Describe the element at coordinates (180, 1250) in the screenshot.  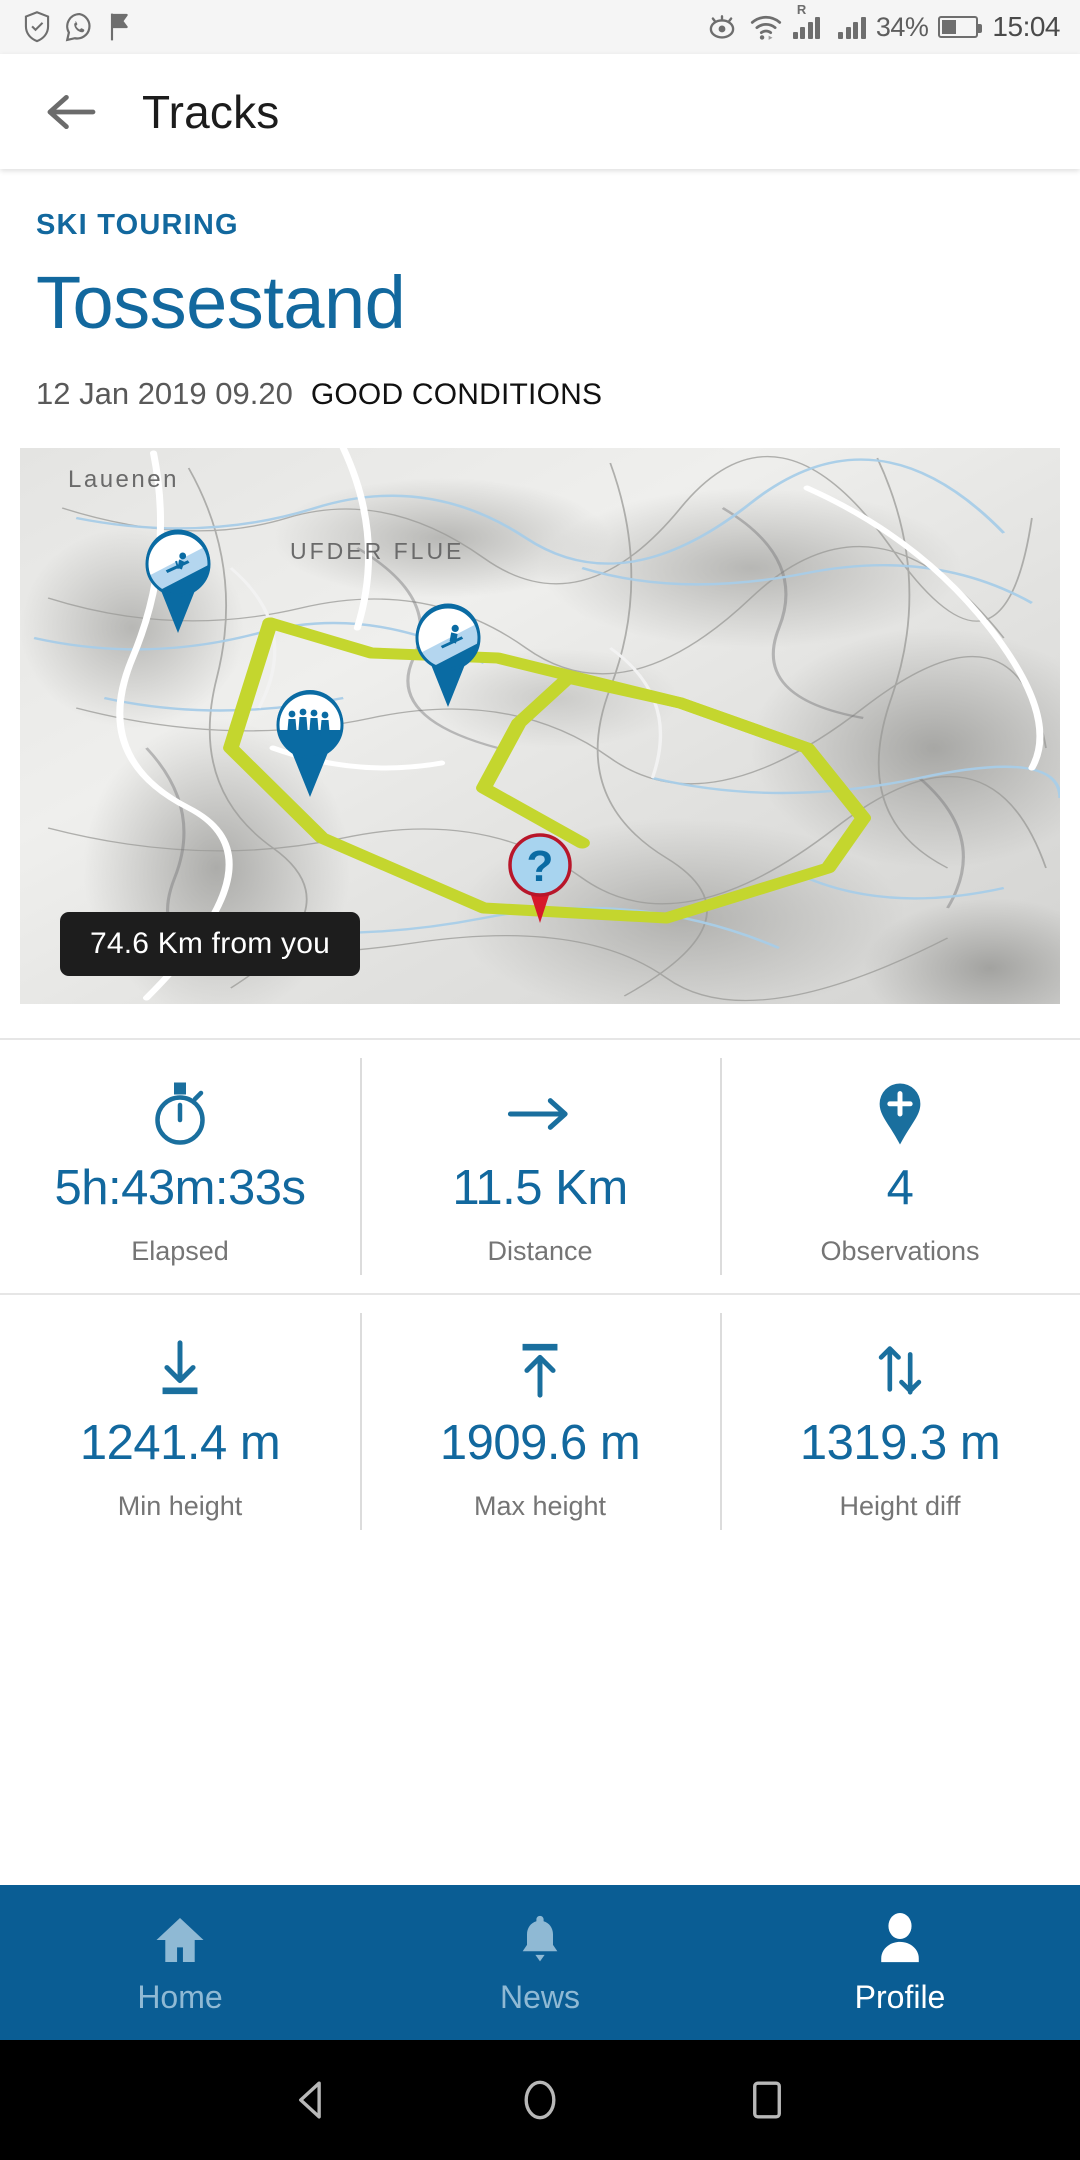
I see `stat-label: Elapsed` at that location.